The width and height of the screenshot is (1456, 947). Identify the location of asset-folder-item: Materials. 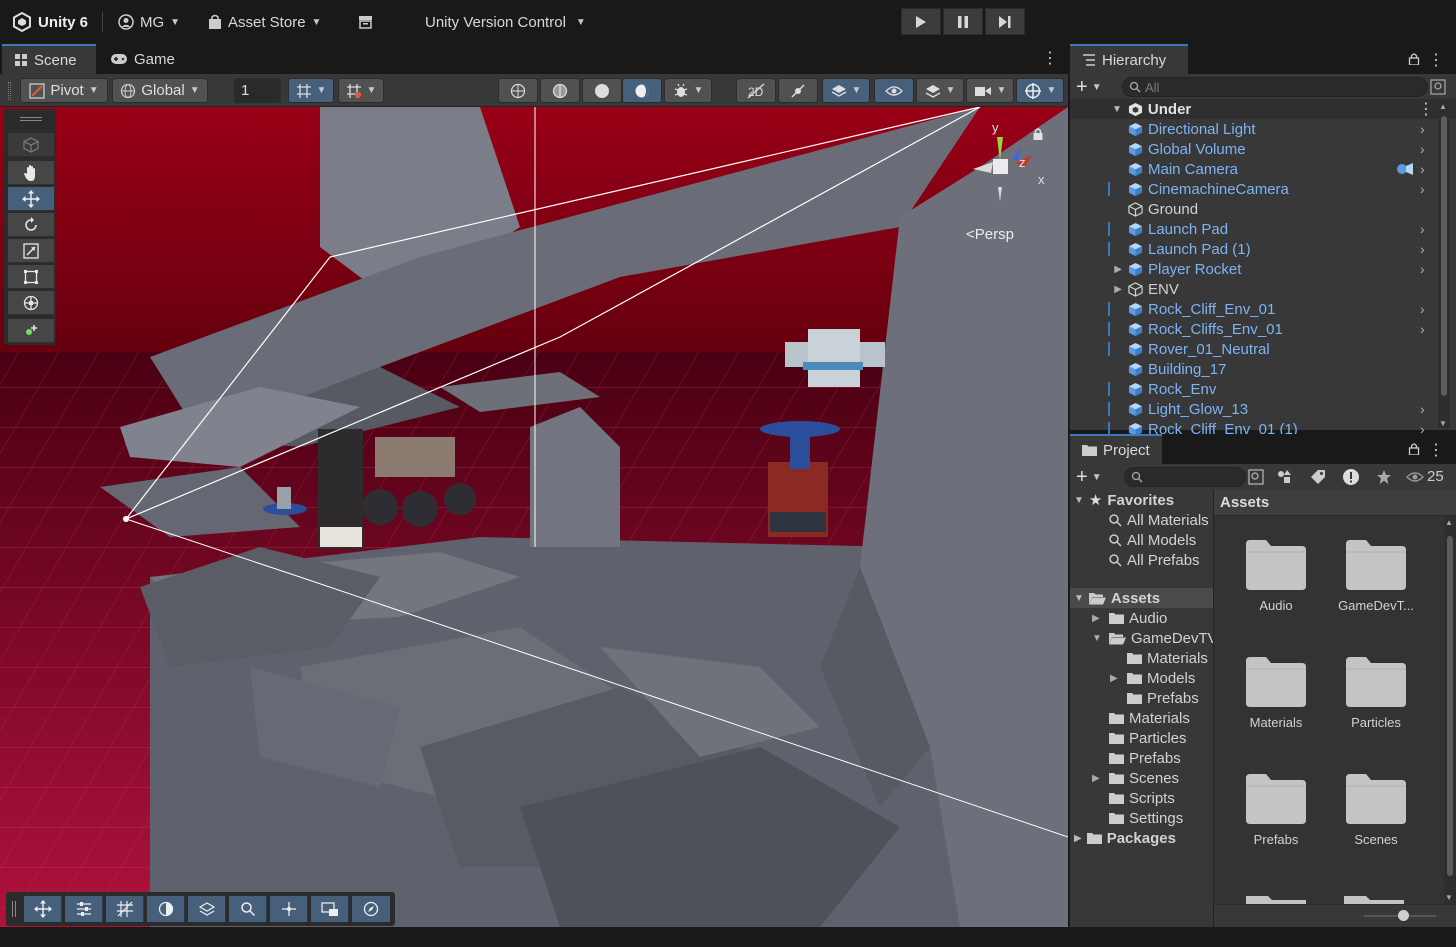
(1276, 693).